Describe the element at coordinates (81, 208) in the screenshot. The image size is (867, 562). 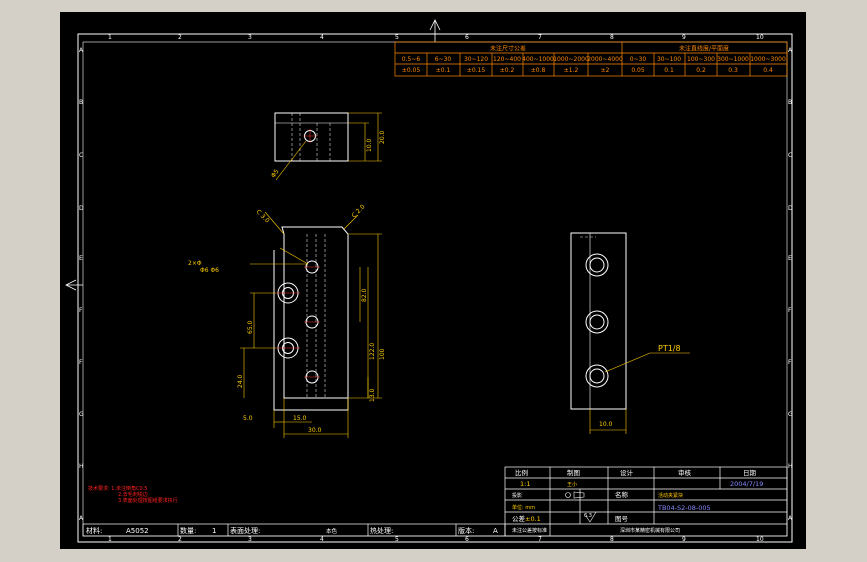
I see `zone-ld: D` at that location.